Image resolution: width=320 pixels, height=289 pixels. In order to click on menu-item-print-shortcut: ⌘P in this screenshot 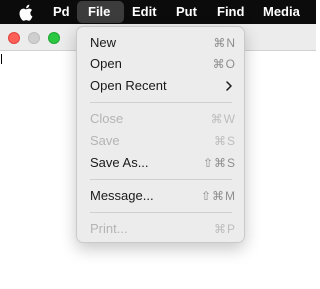, I will do `click(224, 229)`.